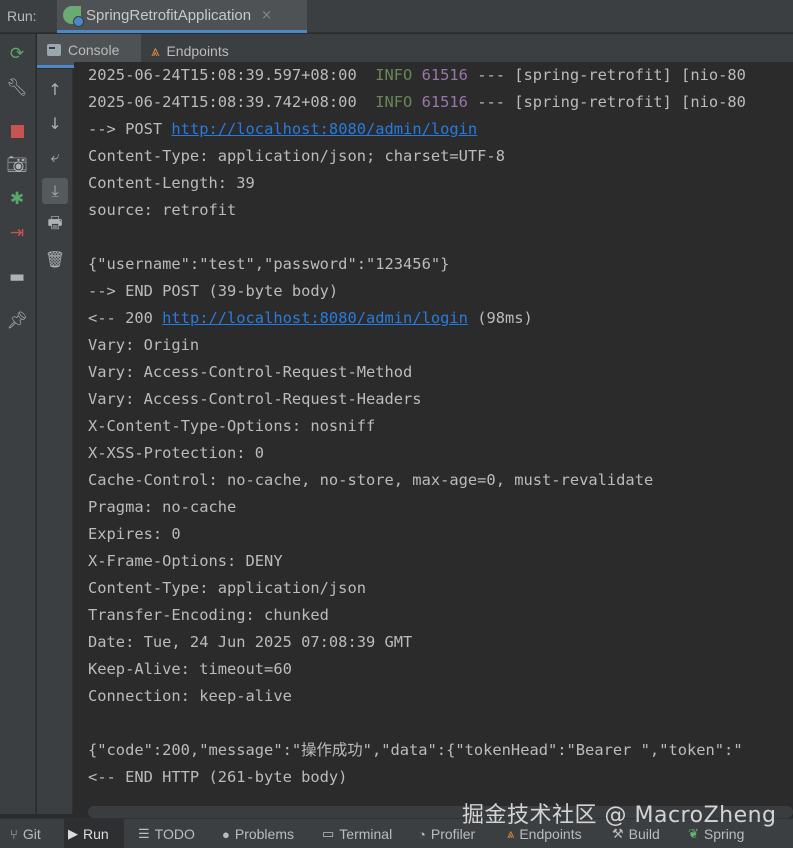 The image size is (793, 848). Describe the element at coordinates (208, 615) in the screenshot. I see `log-line: Transfer-Encoding: chunked` at that location.